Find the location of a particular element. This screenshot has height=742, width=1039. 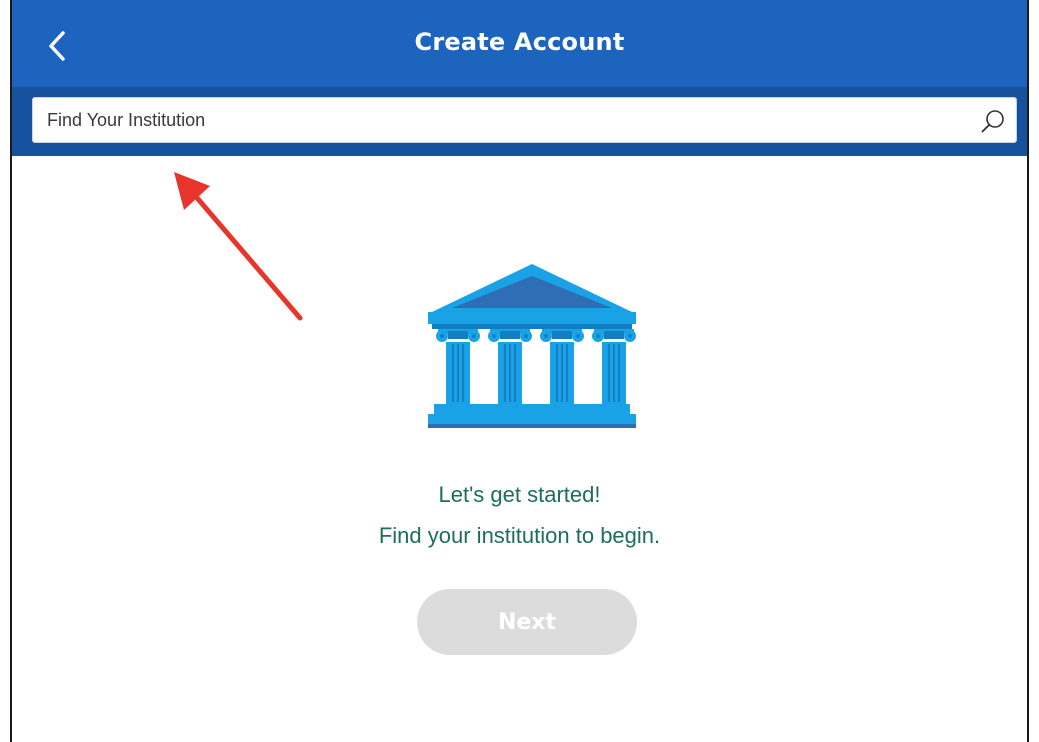

welcome-heading: Let's get started! is located at coordinates (519, 494).